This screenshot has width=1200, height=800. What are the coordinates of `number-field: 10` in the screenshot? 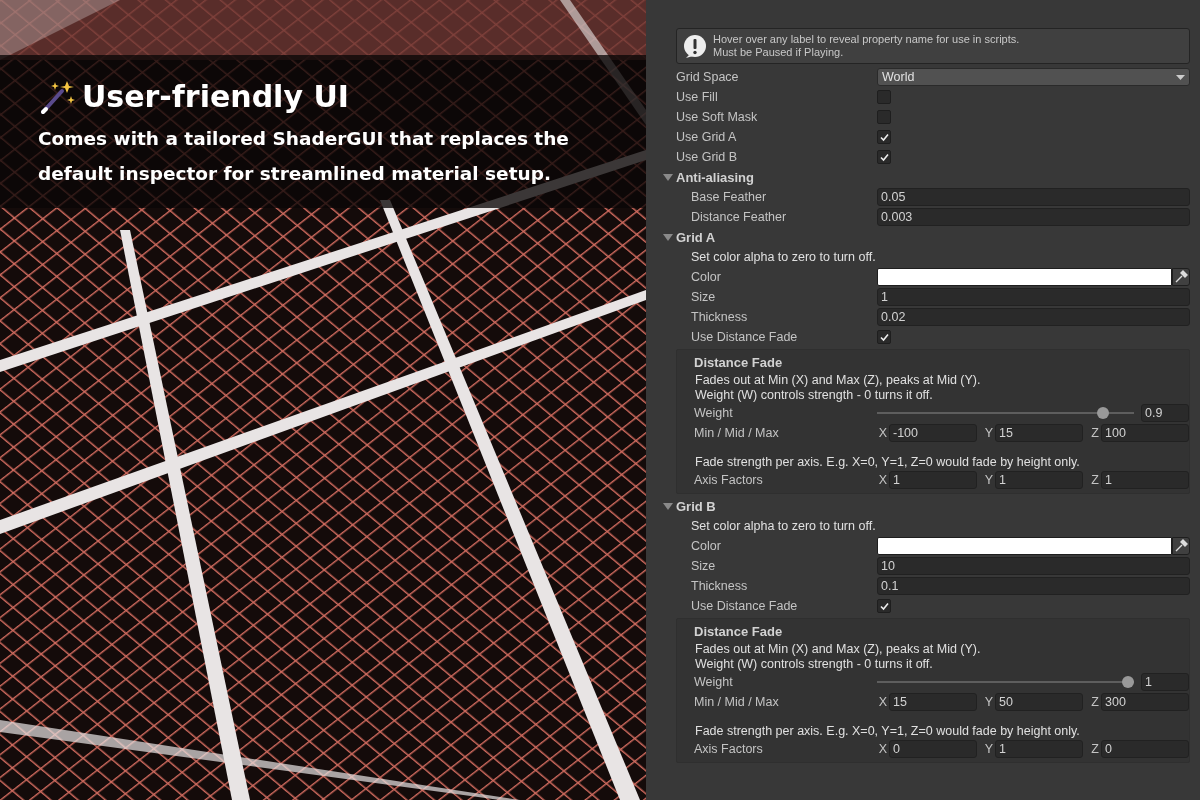 It's located at (1033, 566).